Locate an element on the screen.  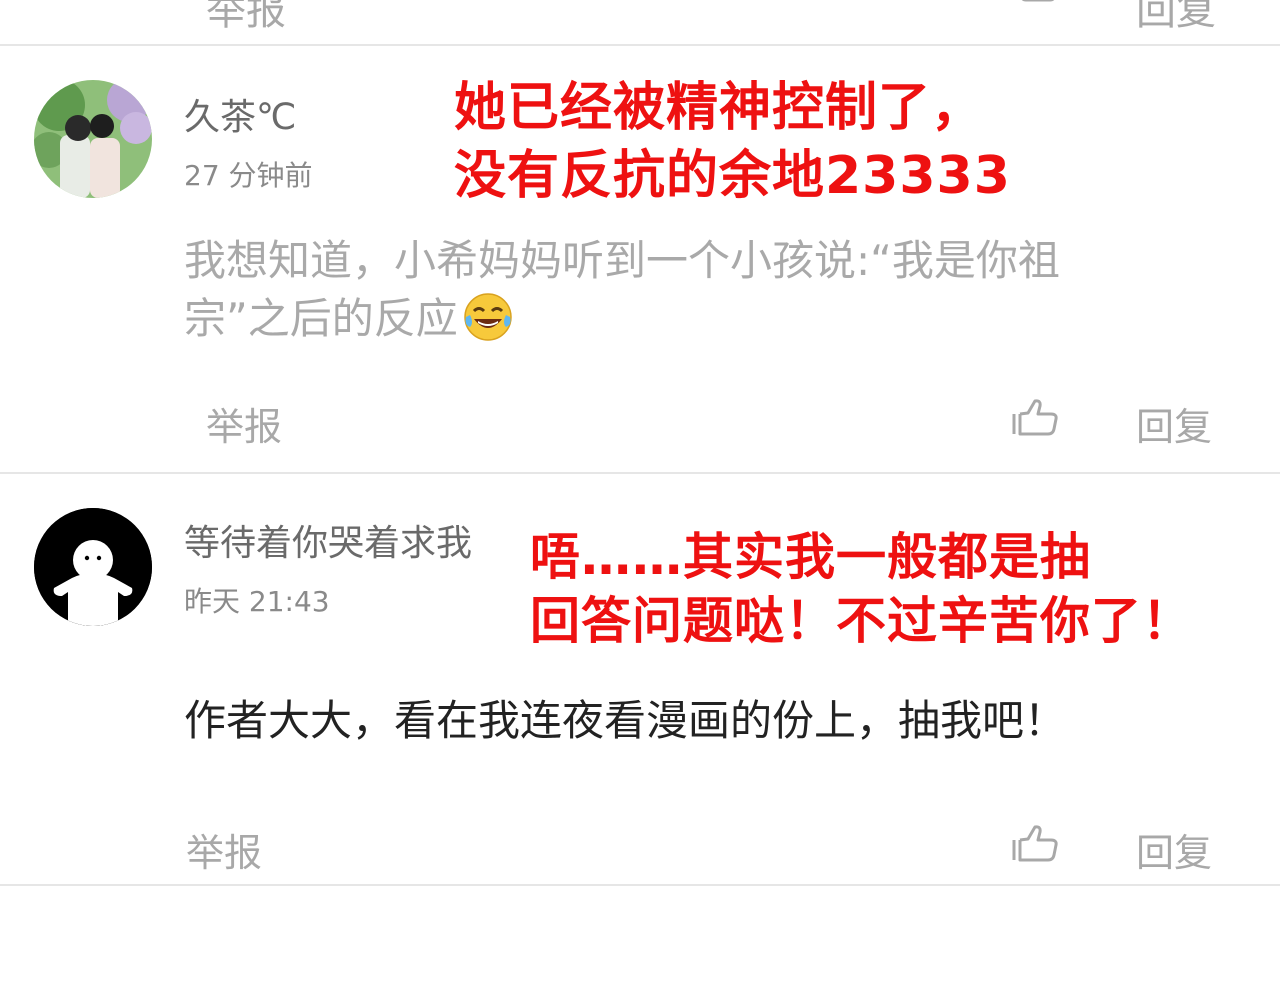
ghost-avatar-icon is located at coordinates (93, 567).